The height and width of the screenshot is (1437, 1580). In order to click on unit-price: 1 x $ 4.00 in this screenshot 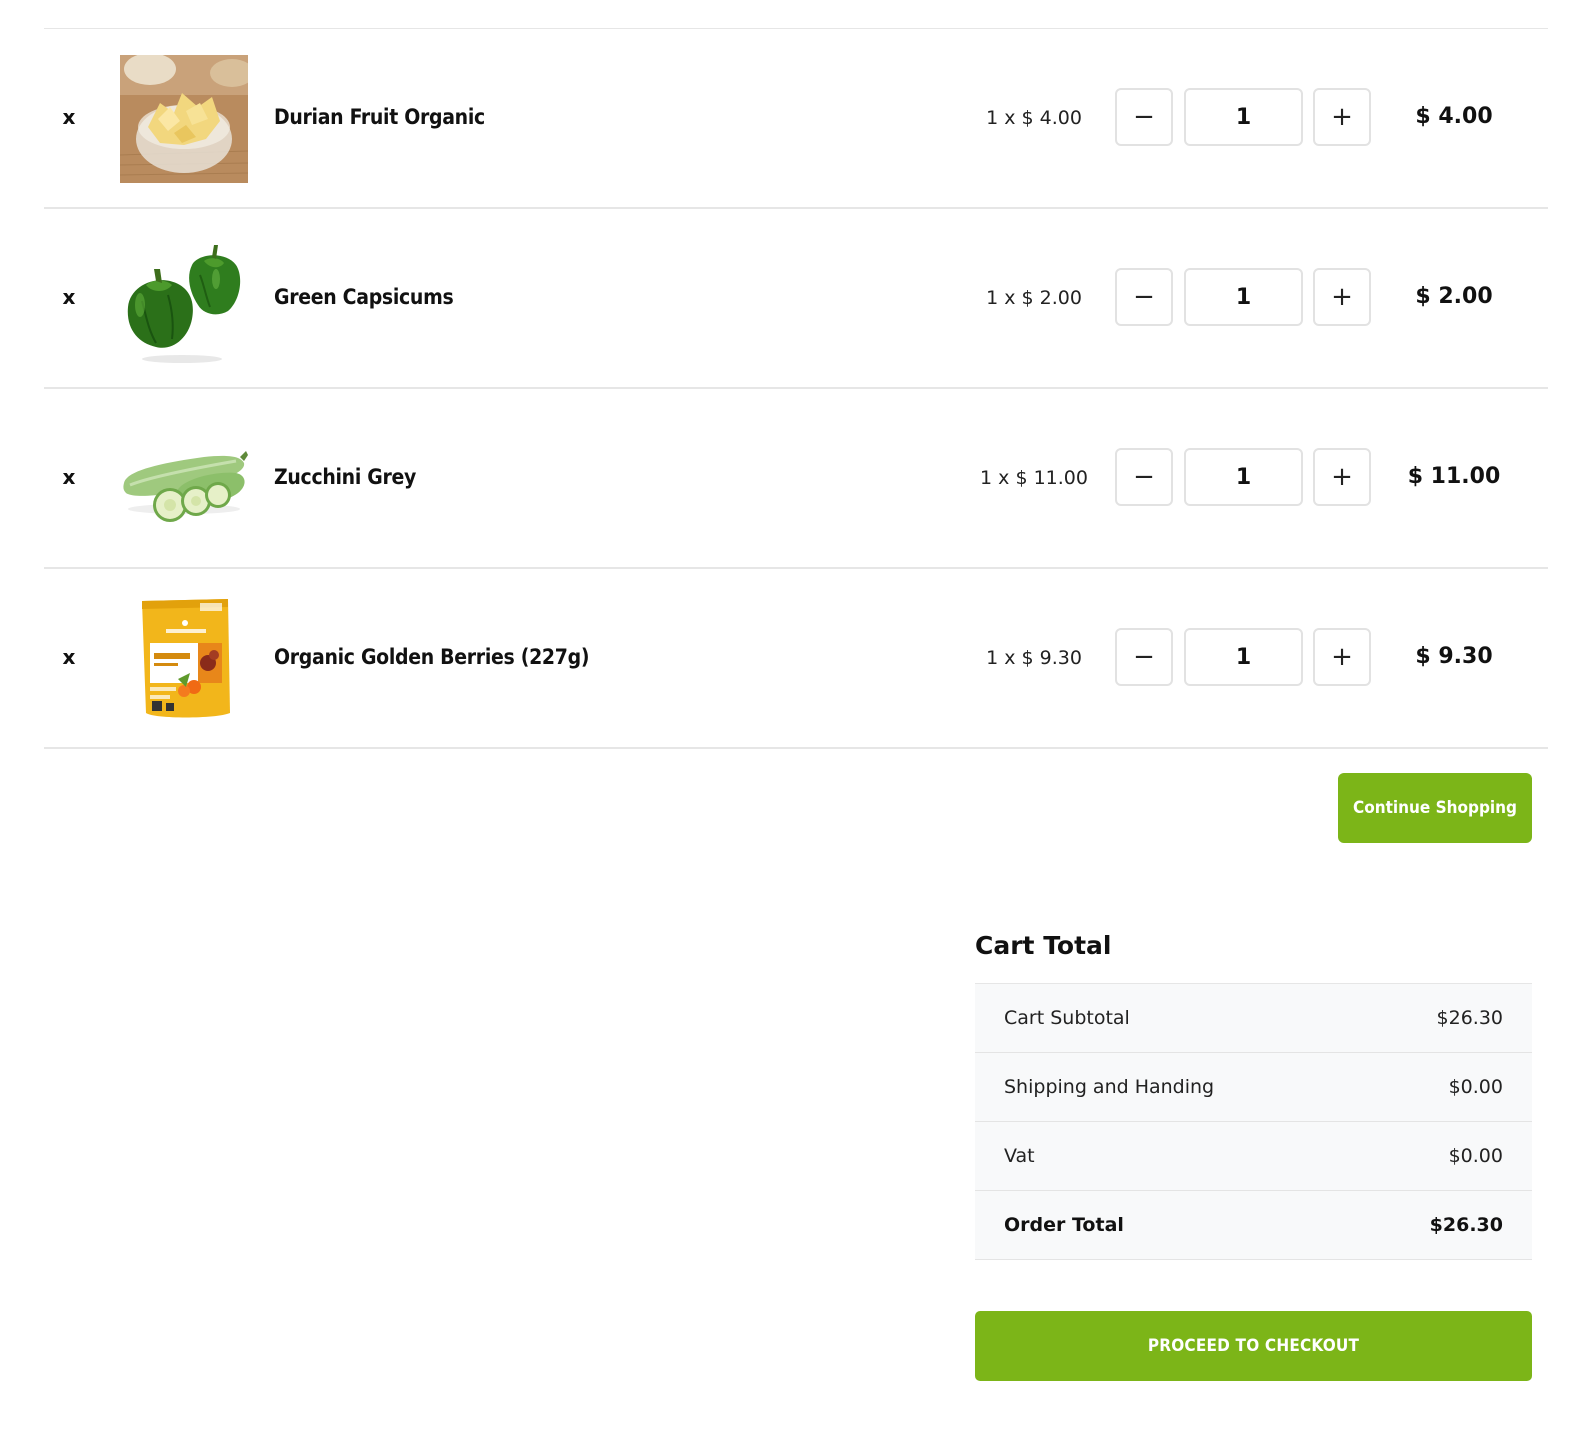, I will do `click(1034, 118)`.